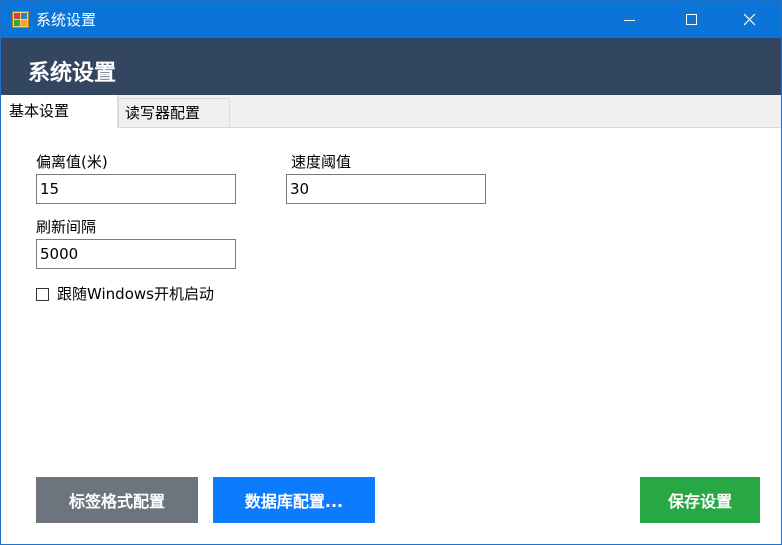 The image size is (782, 545). Describe the element at coordinates (136, 189) in the screenshot. I see `offset-input` at that location.